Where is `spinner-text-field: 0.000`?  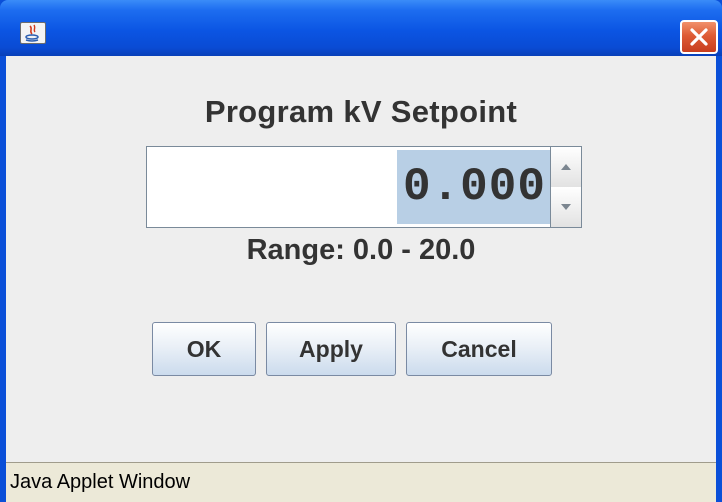
spinner-text-field: 0.000 is located at coordinates (348, 187).